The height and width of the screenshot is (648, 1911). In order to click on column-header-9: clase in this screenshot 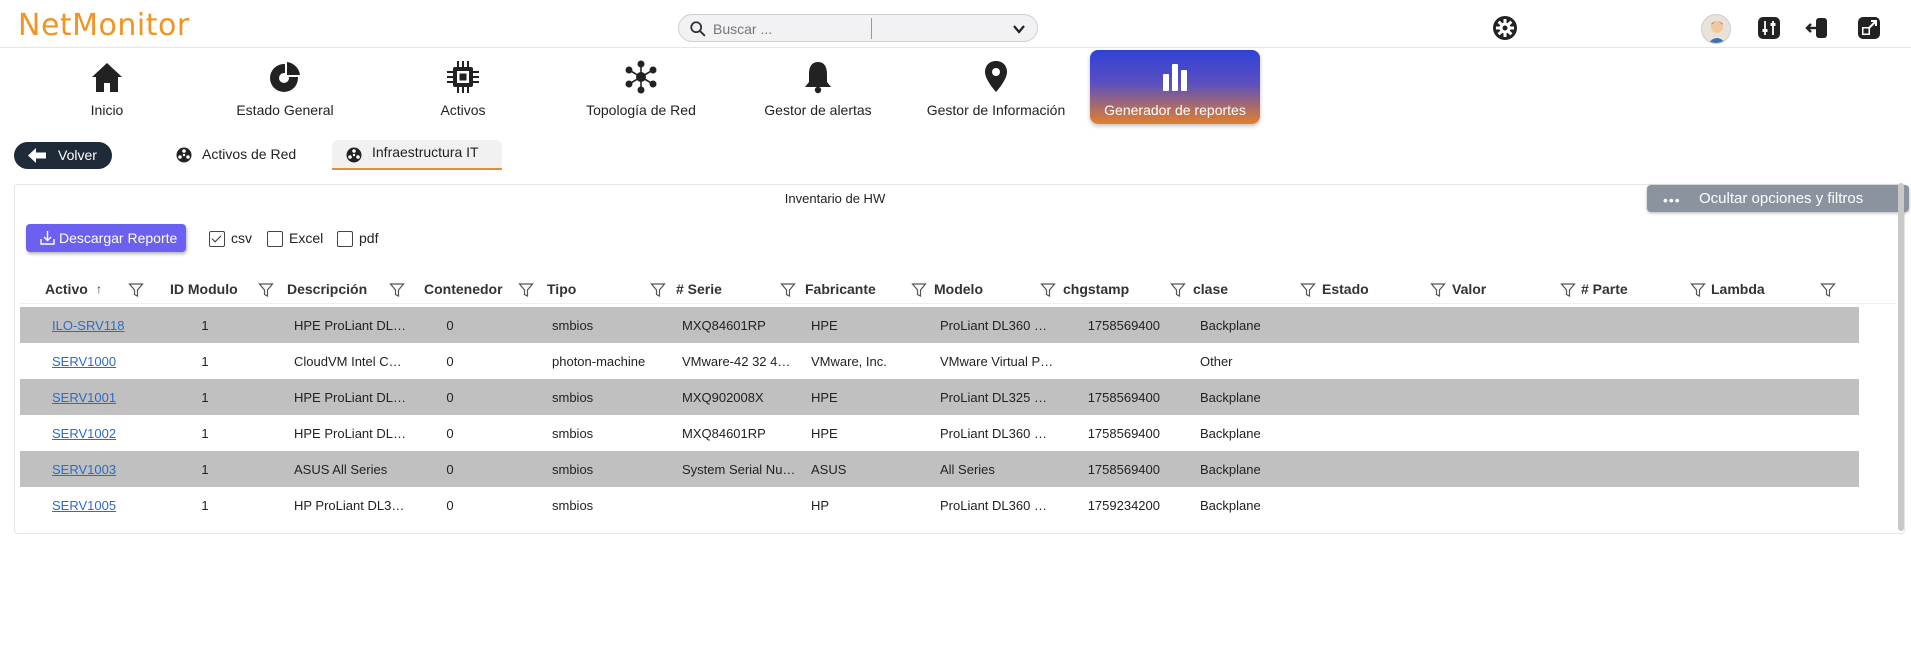, I will do `click(1256, 289)`.